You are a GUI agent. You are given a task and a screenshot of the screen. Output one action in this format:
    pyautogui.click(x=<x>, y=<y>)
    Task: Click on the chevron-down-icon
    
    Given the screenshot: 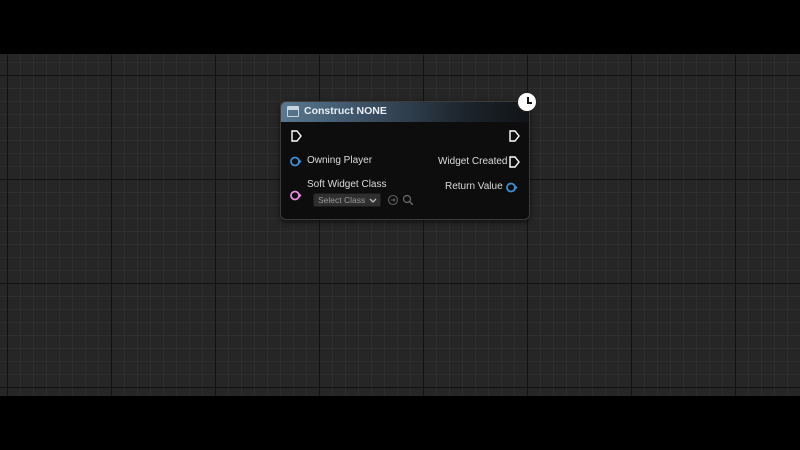 What is the action you would take?
    pyautogui.click(x=373, y=200)
    